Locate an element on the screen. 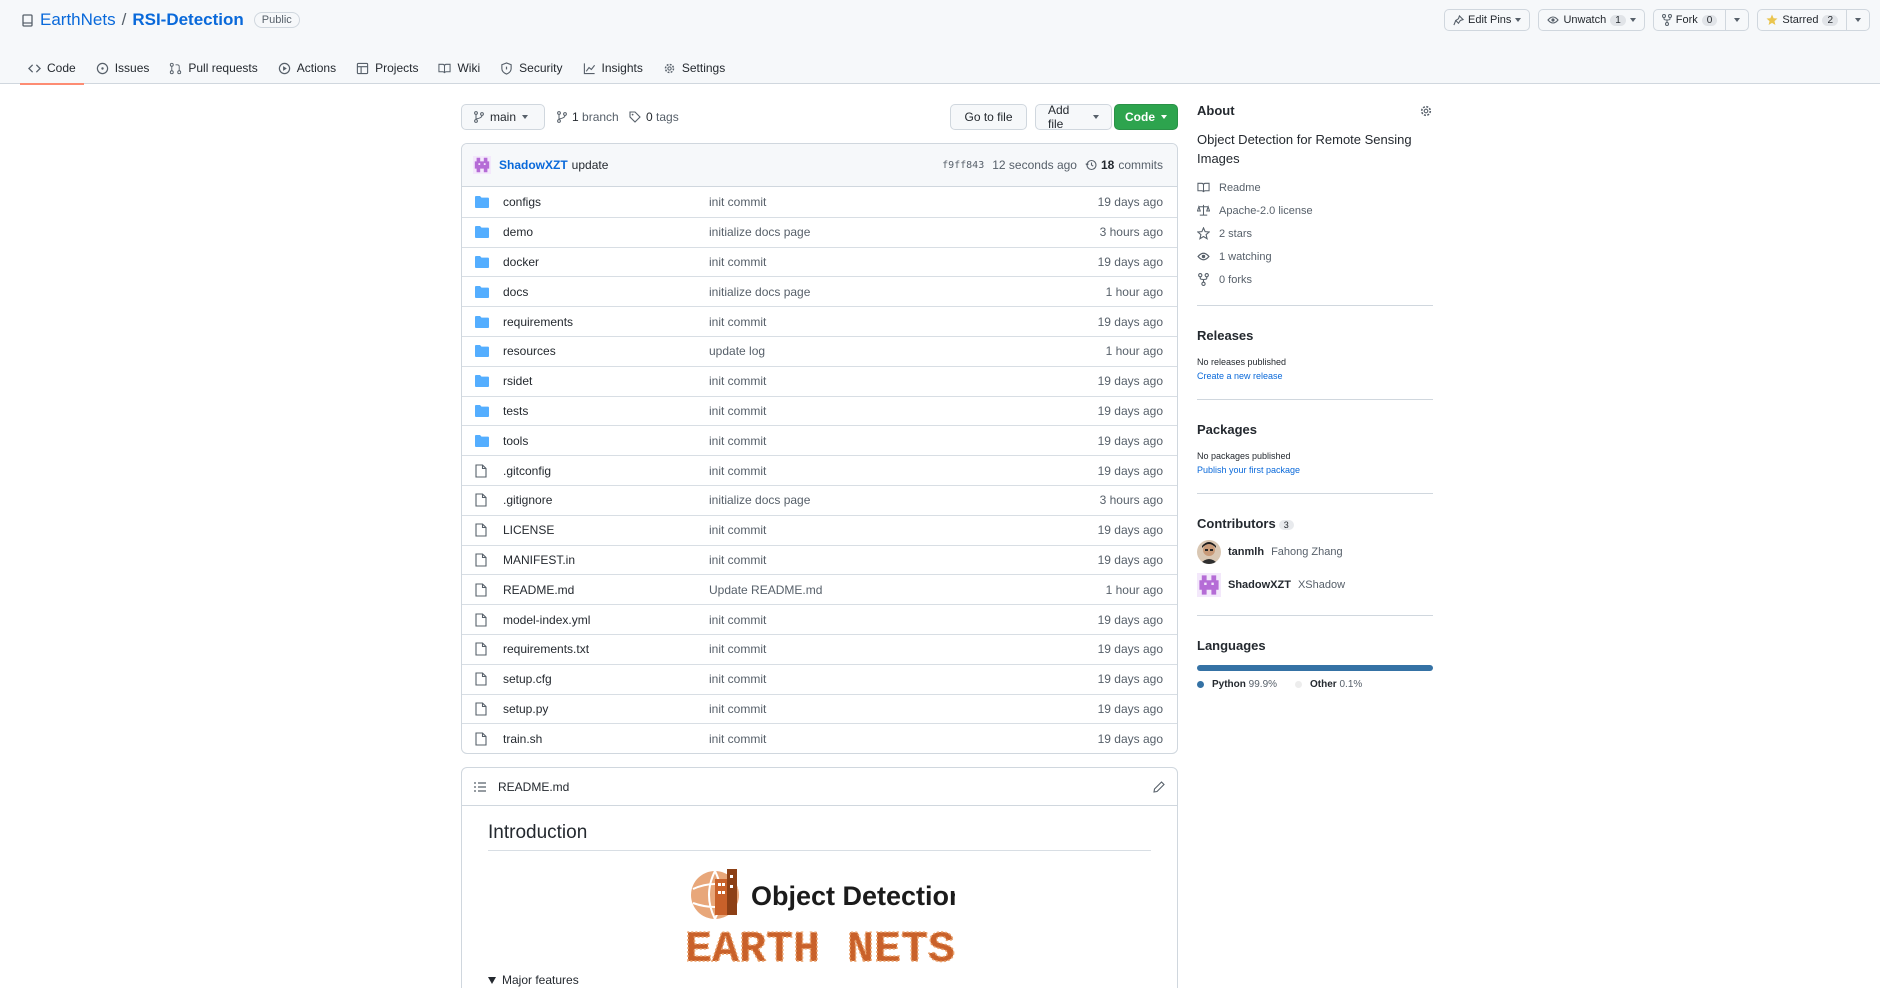  pencil-icon is located at coordinates (1159, 786).